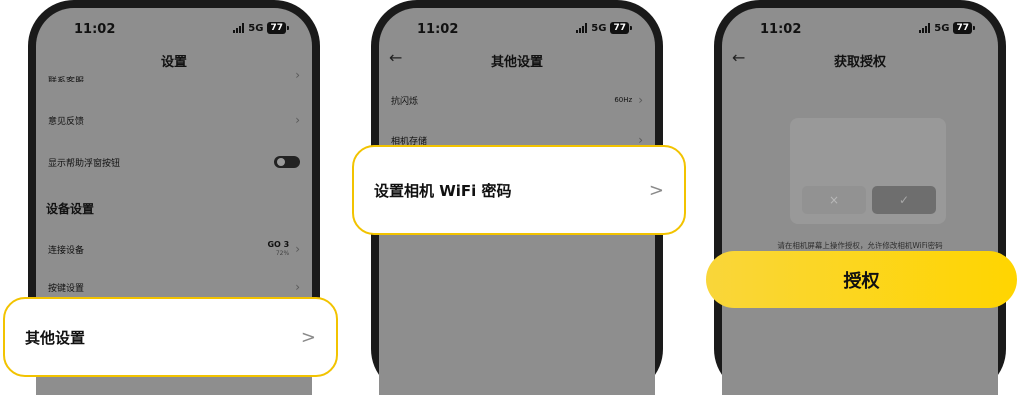  Describe the element at coordinates (174, 287) in the screenshot. I see `settings-row-buttons: 按键设置 ›` at that location.